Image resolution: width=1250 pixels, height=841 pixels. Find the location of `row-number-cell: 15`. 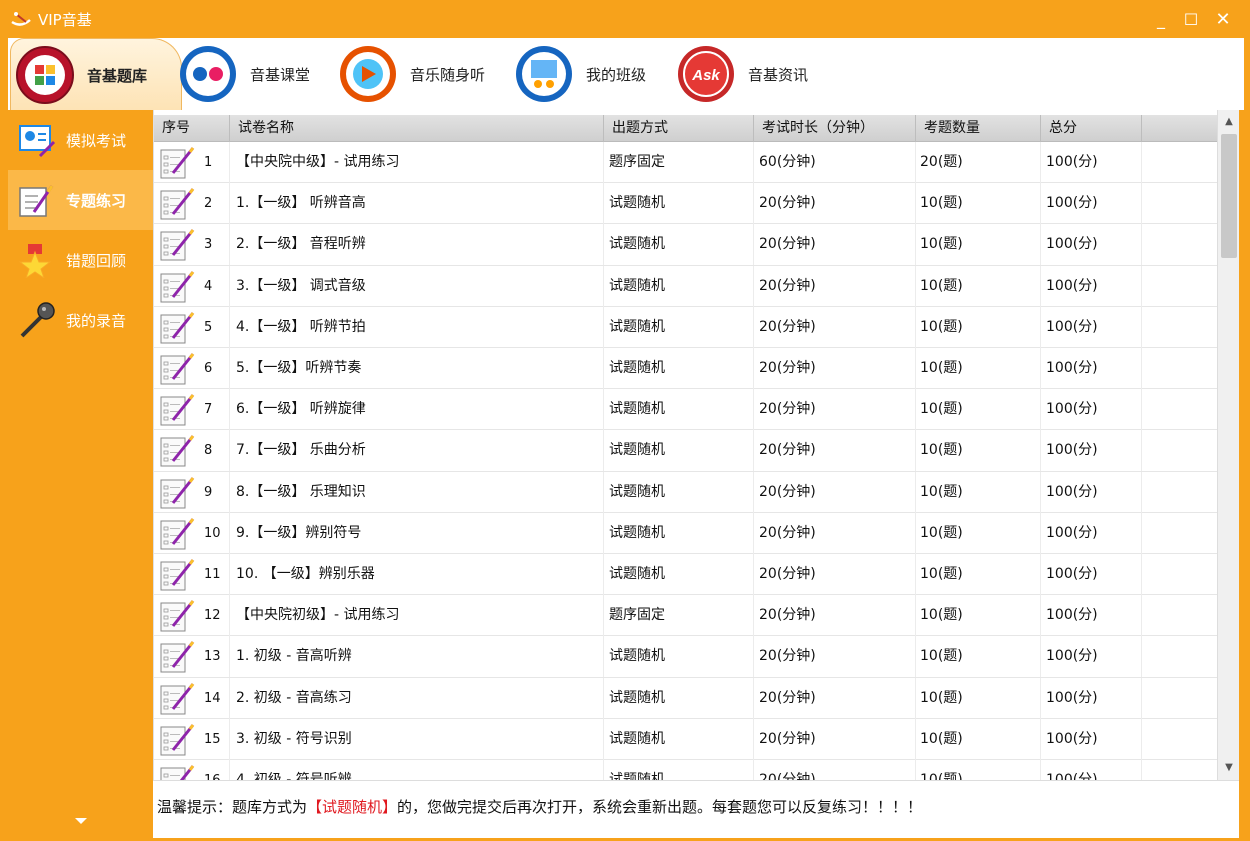

row-number-cell: 15 is located at coordinates (192, 739).